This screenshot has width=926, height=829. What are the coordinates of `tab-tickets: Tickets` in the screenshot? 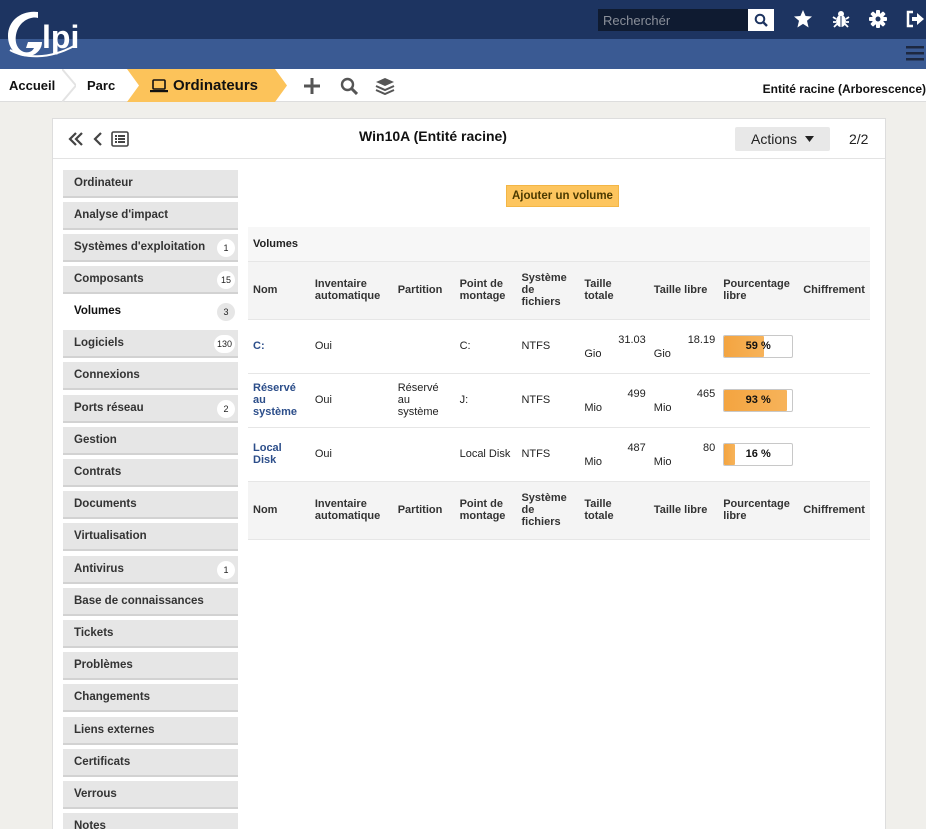 It's located at (150, 634).